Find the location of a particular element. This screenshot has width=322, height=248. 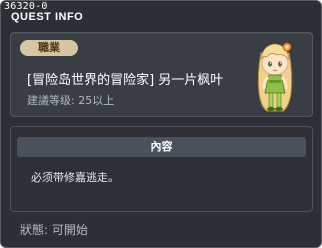

window-title: QUEST INFO is located at coordinates (47, 17).